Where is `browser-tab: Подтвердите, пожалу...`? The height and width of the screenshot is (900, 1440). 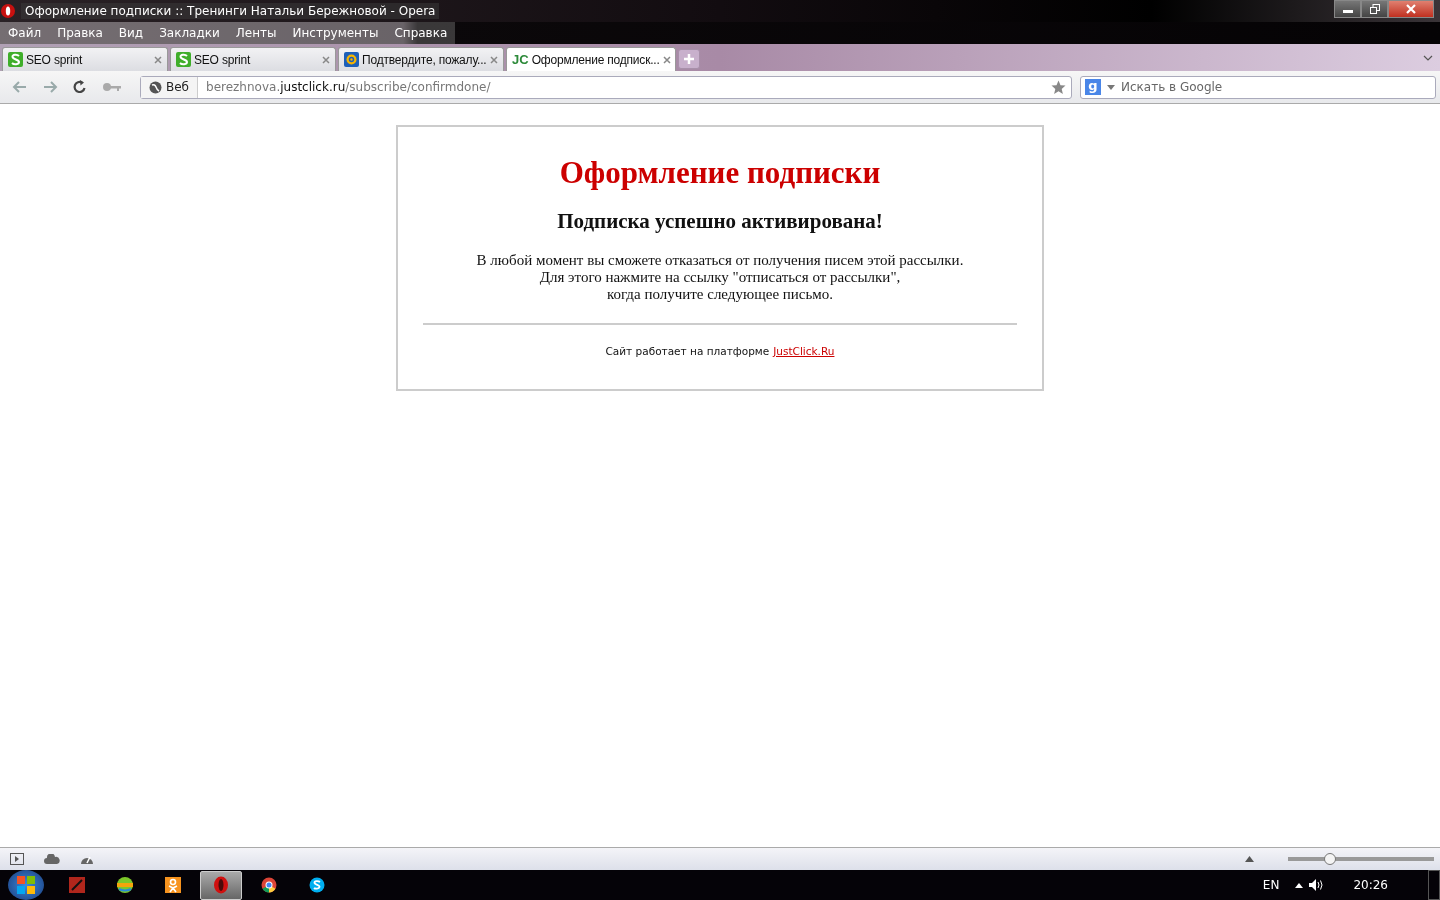 browser-tab: Подтвердите, пожалу... is located at coordinates (421, 59).